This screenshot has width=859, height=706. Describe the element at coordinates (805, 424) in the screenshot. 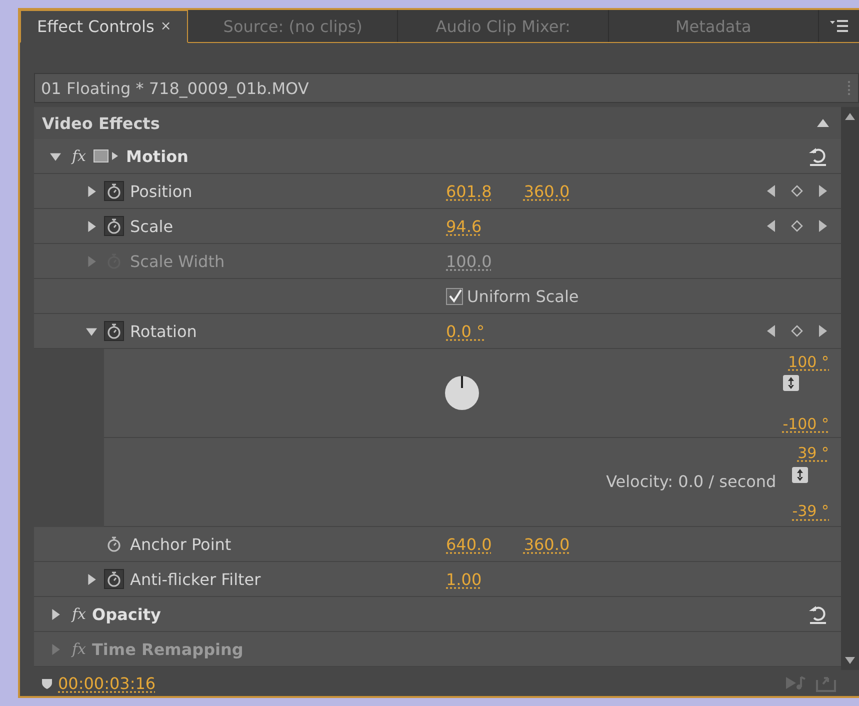

I see `graph-min-value: -100 °` at that location.